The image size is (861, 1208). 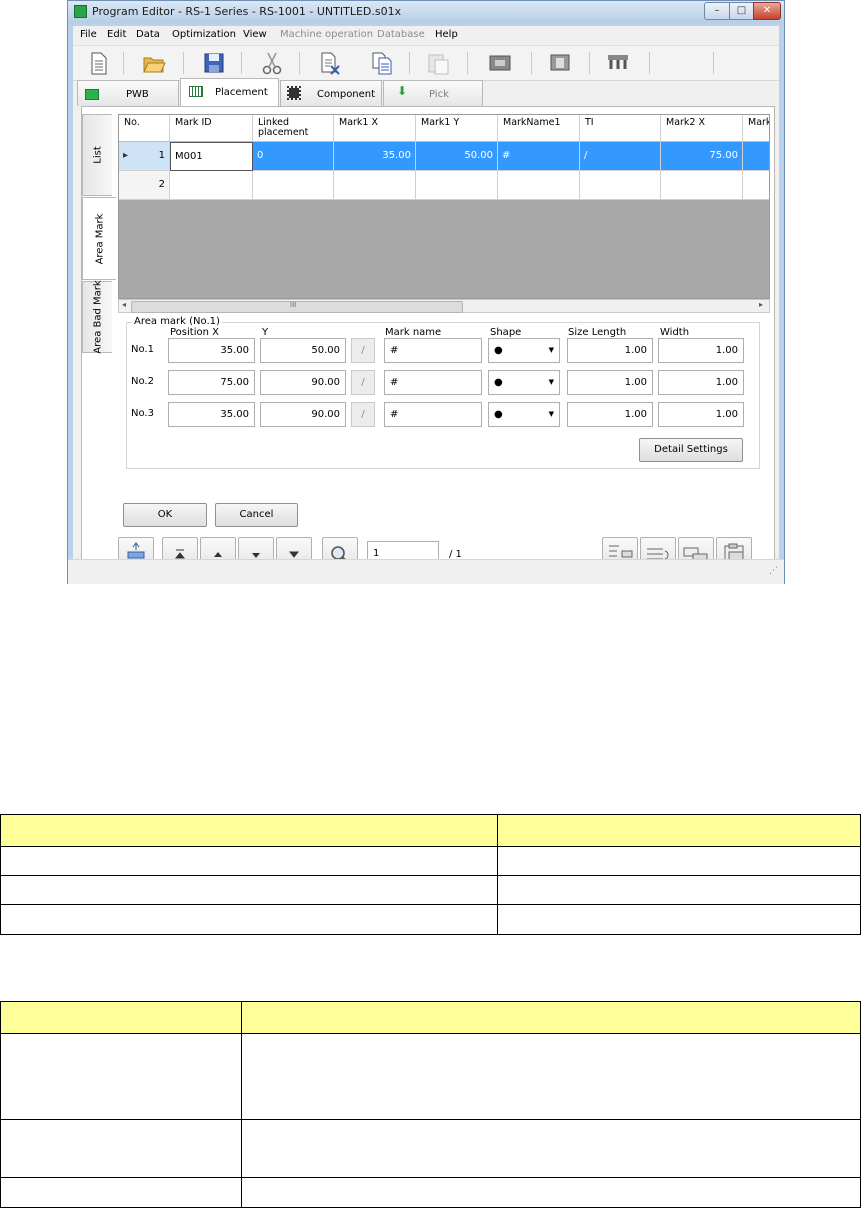 What do you see at coordinates (88, 34) in the screenshot?
I see `menu-file: File` at bounding box center [88, 34].